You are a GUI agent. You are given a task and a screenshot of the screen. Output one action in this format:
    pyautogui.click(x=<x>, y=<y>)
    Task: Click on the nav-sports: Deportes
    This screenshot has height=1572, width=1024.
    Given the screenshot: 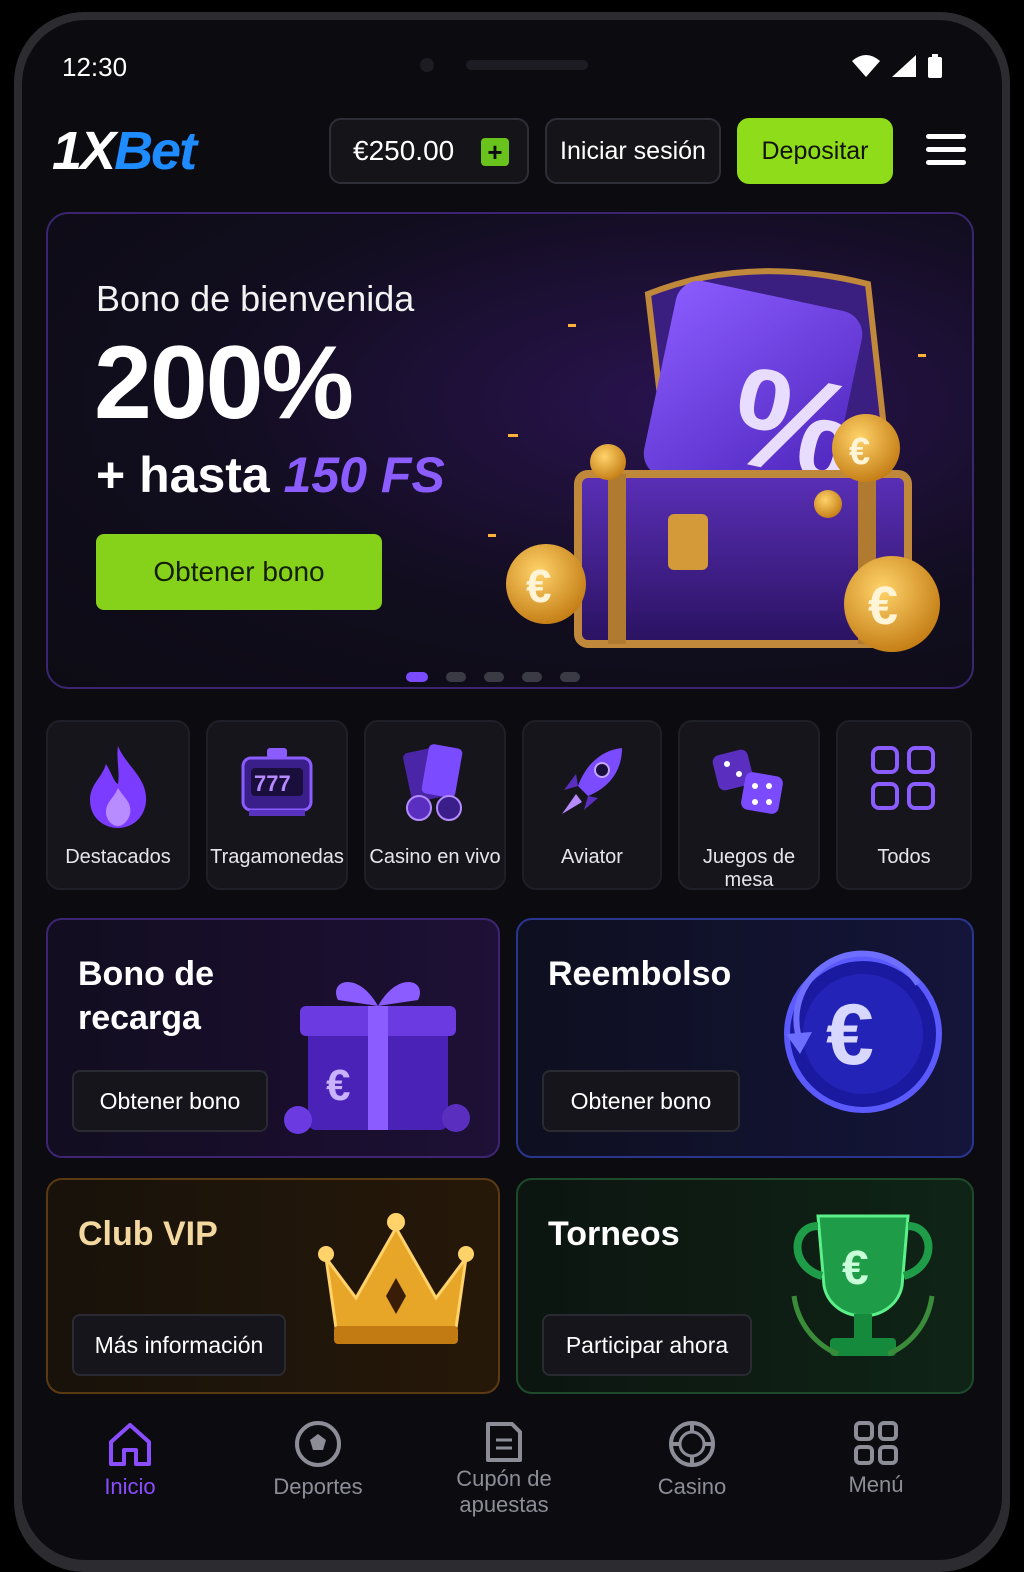 What is the action you would take?
    pyautogui.click(x=318, y=1456)
    